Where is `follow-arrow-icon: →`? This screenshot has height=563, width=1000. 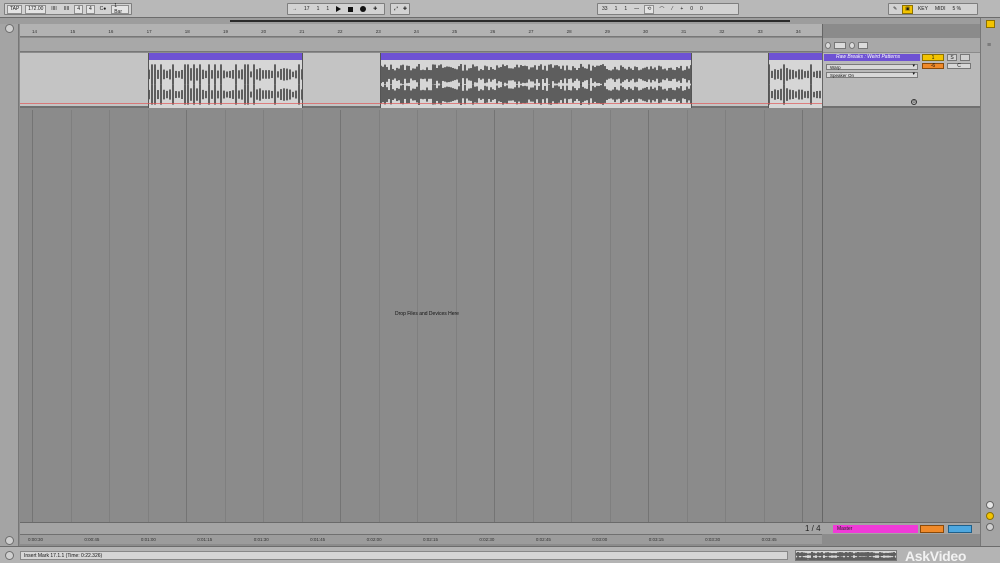 follow-arrow-icon: → is located at coordinates (294, 9).